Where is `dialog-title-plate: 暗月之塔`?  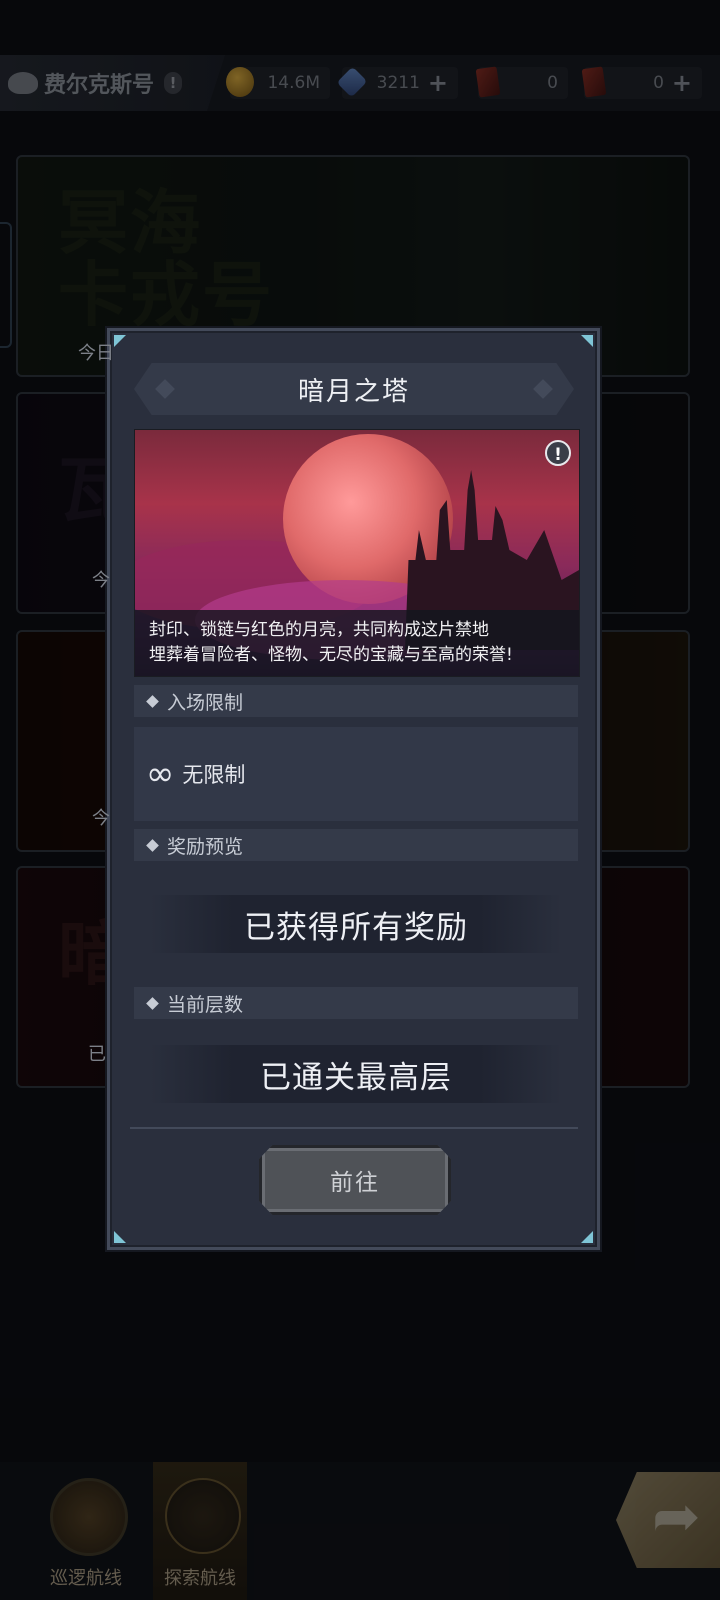
dialog-title-plate: 暗月之塔 is located at coordinates (354, 389).